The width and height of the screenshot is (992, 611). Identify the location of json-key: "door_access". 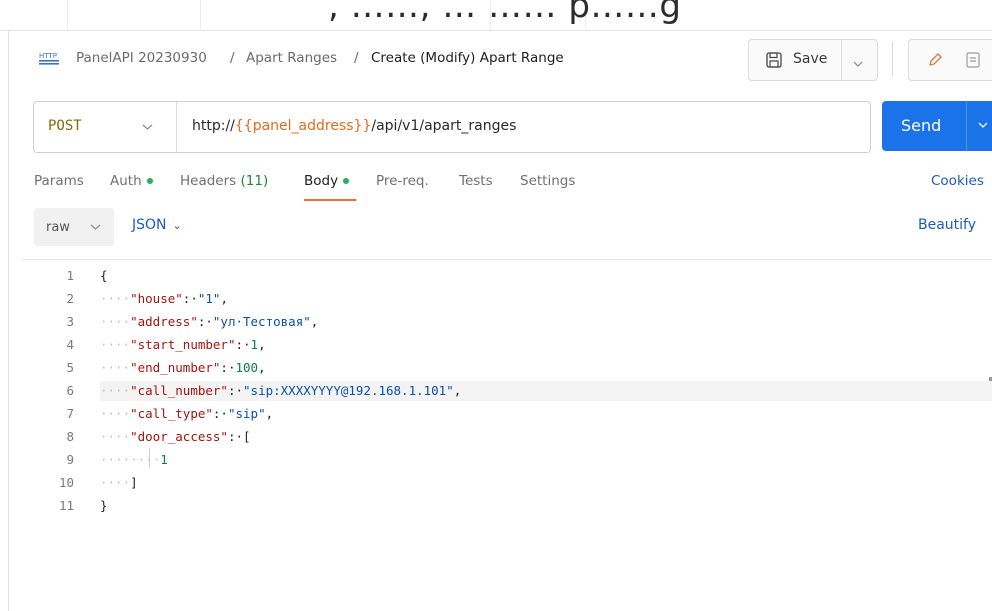
(179, 436).